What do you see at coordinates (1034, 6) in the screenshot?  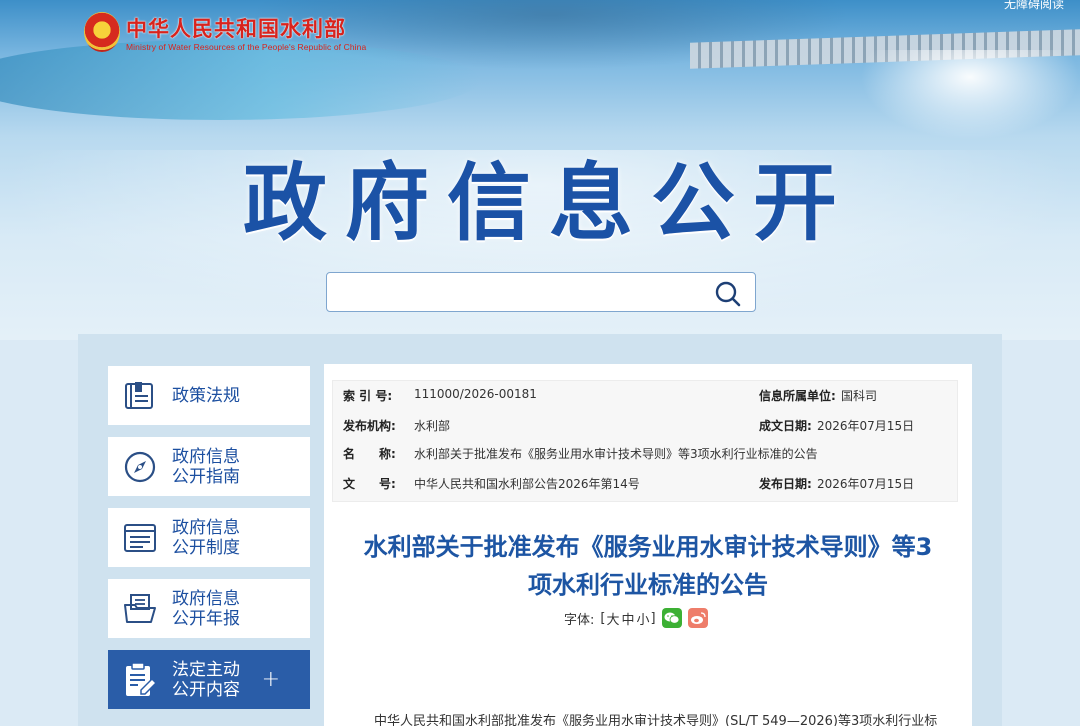 I see `accessibility-link: 无障碍阅读` at bounding box center [1034, 6].